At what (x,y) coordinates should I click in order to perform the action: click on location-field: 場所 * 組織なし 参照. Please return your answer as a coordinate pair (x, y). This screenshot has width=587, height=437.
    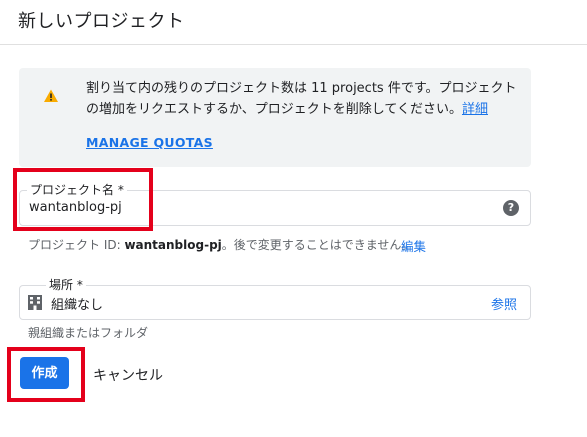
    Looking at the image, I should click on (275, 298).